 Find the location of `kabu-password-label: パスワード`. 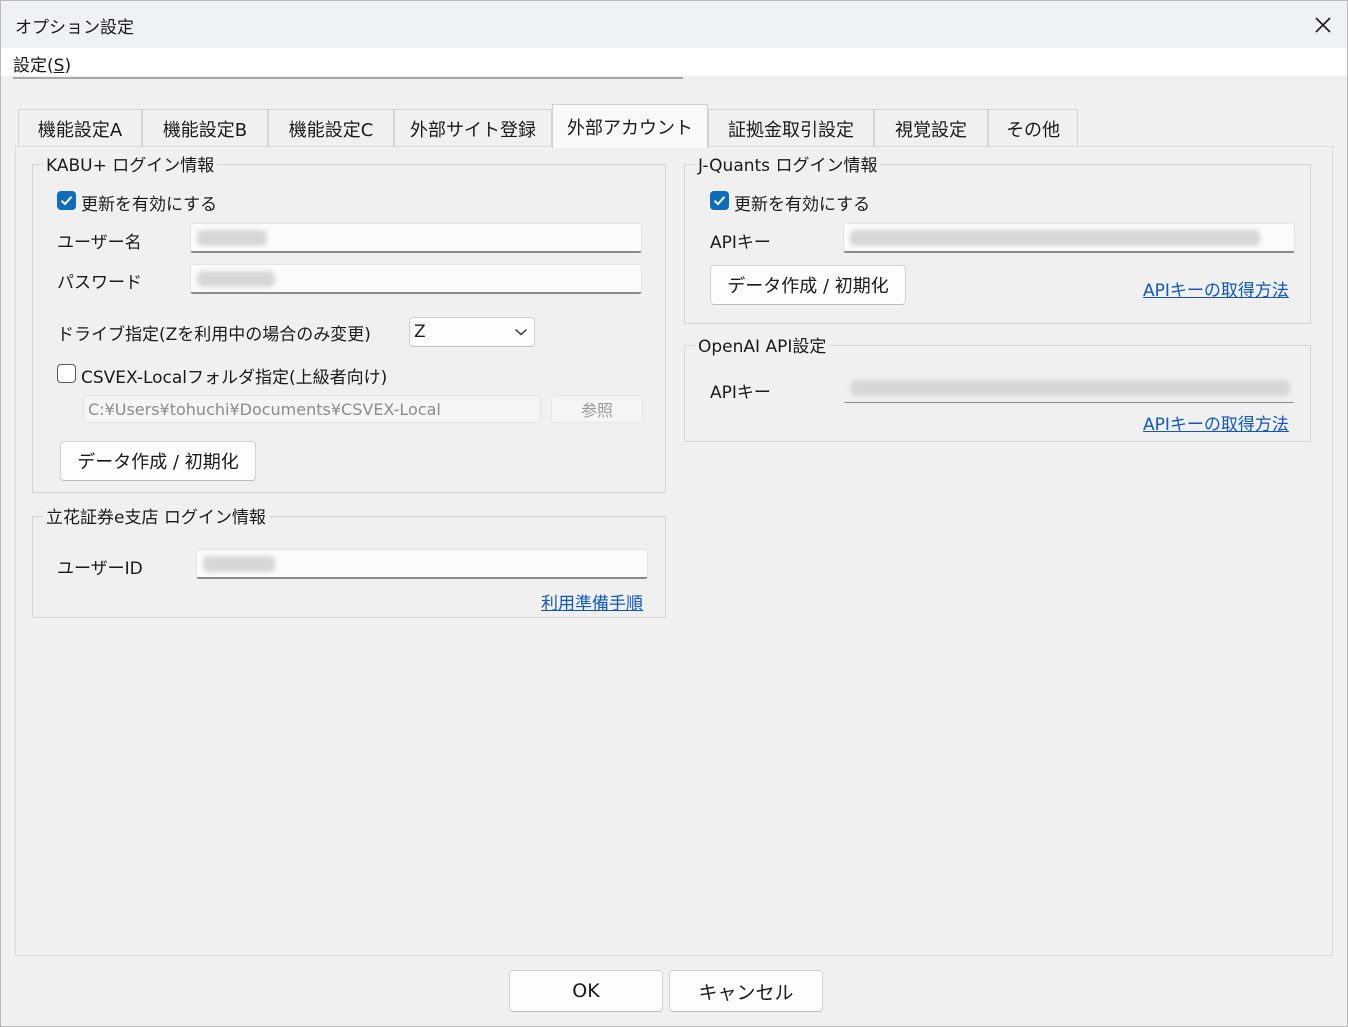

kabu-password-label: パスワード is located at coordinates (99, 283).